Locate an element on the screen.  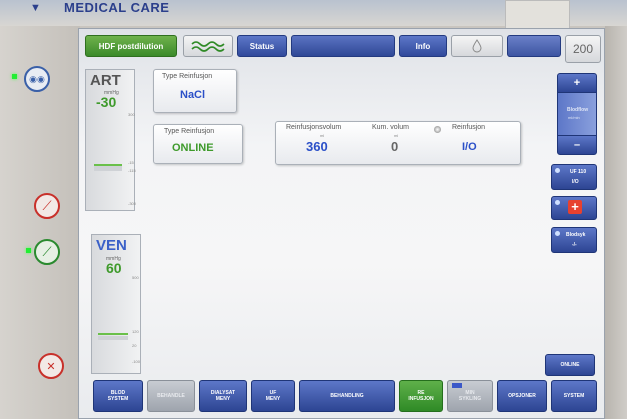
dialysate-menu-label: DIALYSAT MENY is located at coordinates (223, 396).